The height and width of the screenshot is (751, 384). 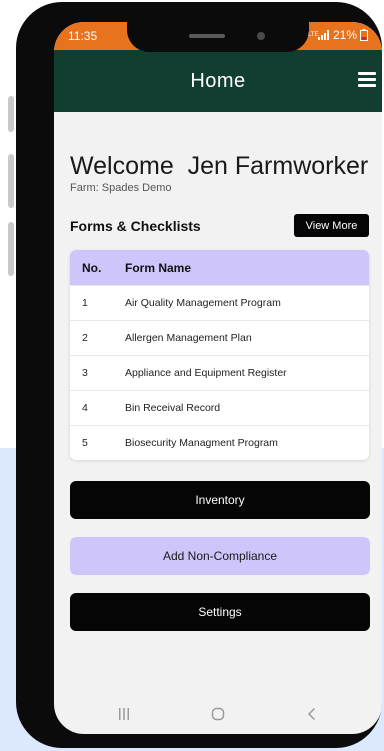 What do you see at coordinates (85, 443) in the screenshot?
I see `row-number: 5` at bounding box center [85, 443].